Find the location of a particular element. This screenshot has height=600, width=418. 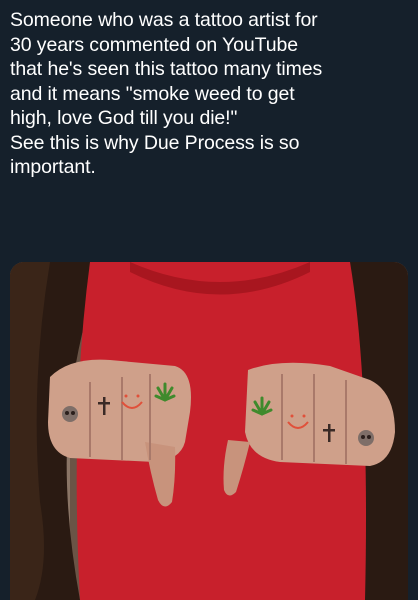

post-text-line: and it means "smoke weed to get is located at coordinates (152, 93).